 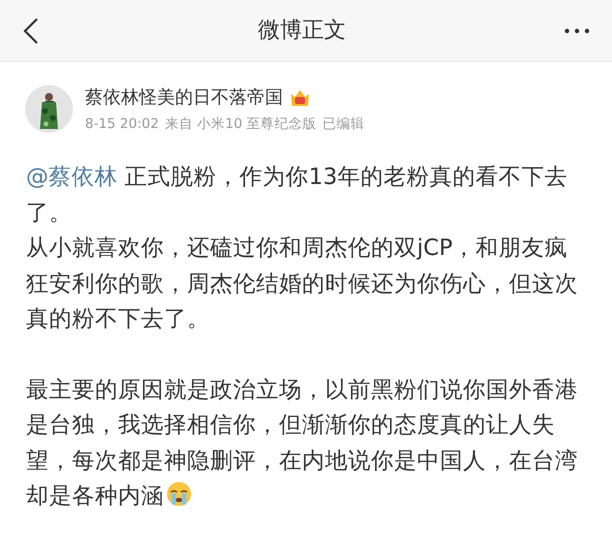 I want to click on back-icon, so click(x=31, y=30).